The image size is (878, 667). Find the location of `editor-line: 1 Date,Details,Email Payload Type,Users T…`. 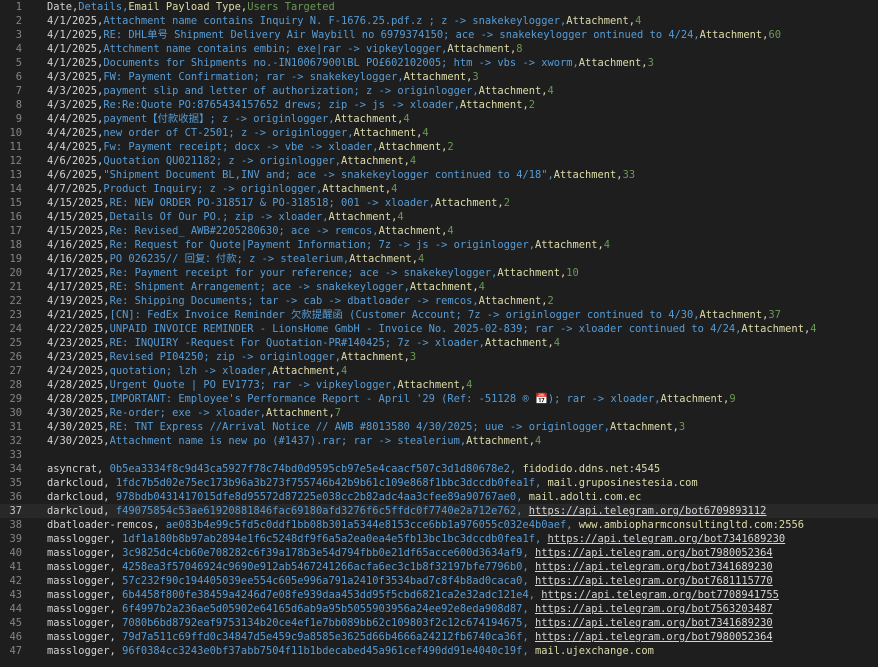

editor-line: 1 Date,Details,Email Payload Type,Users T… is located at coordinates (439, 7).